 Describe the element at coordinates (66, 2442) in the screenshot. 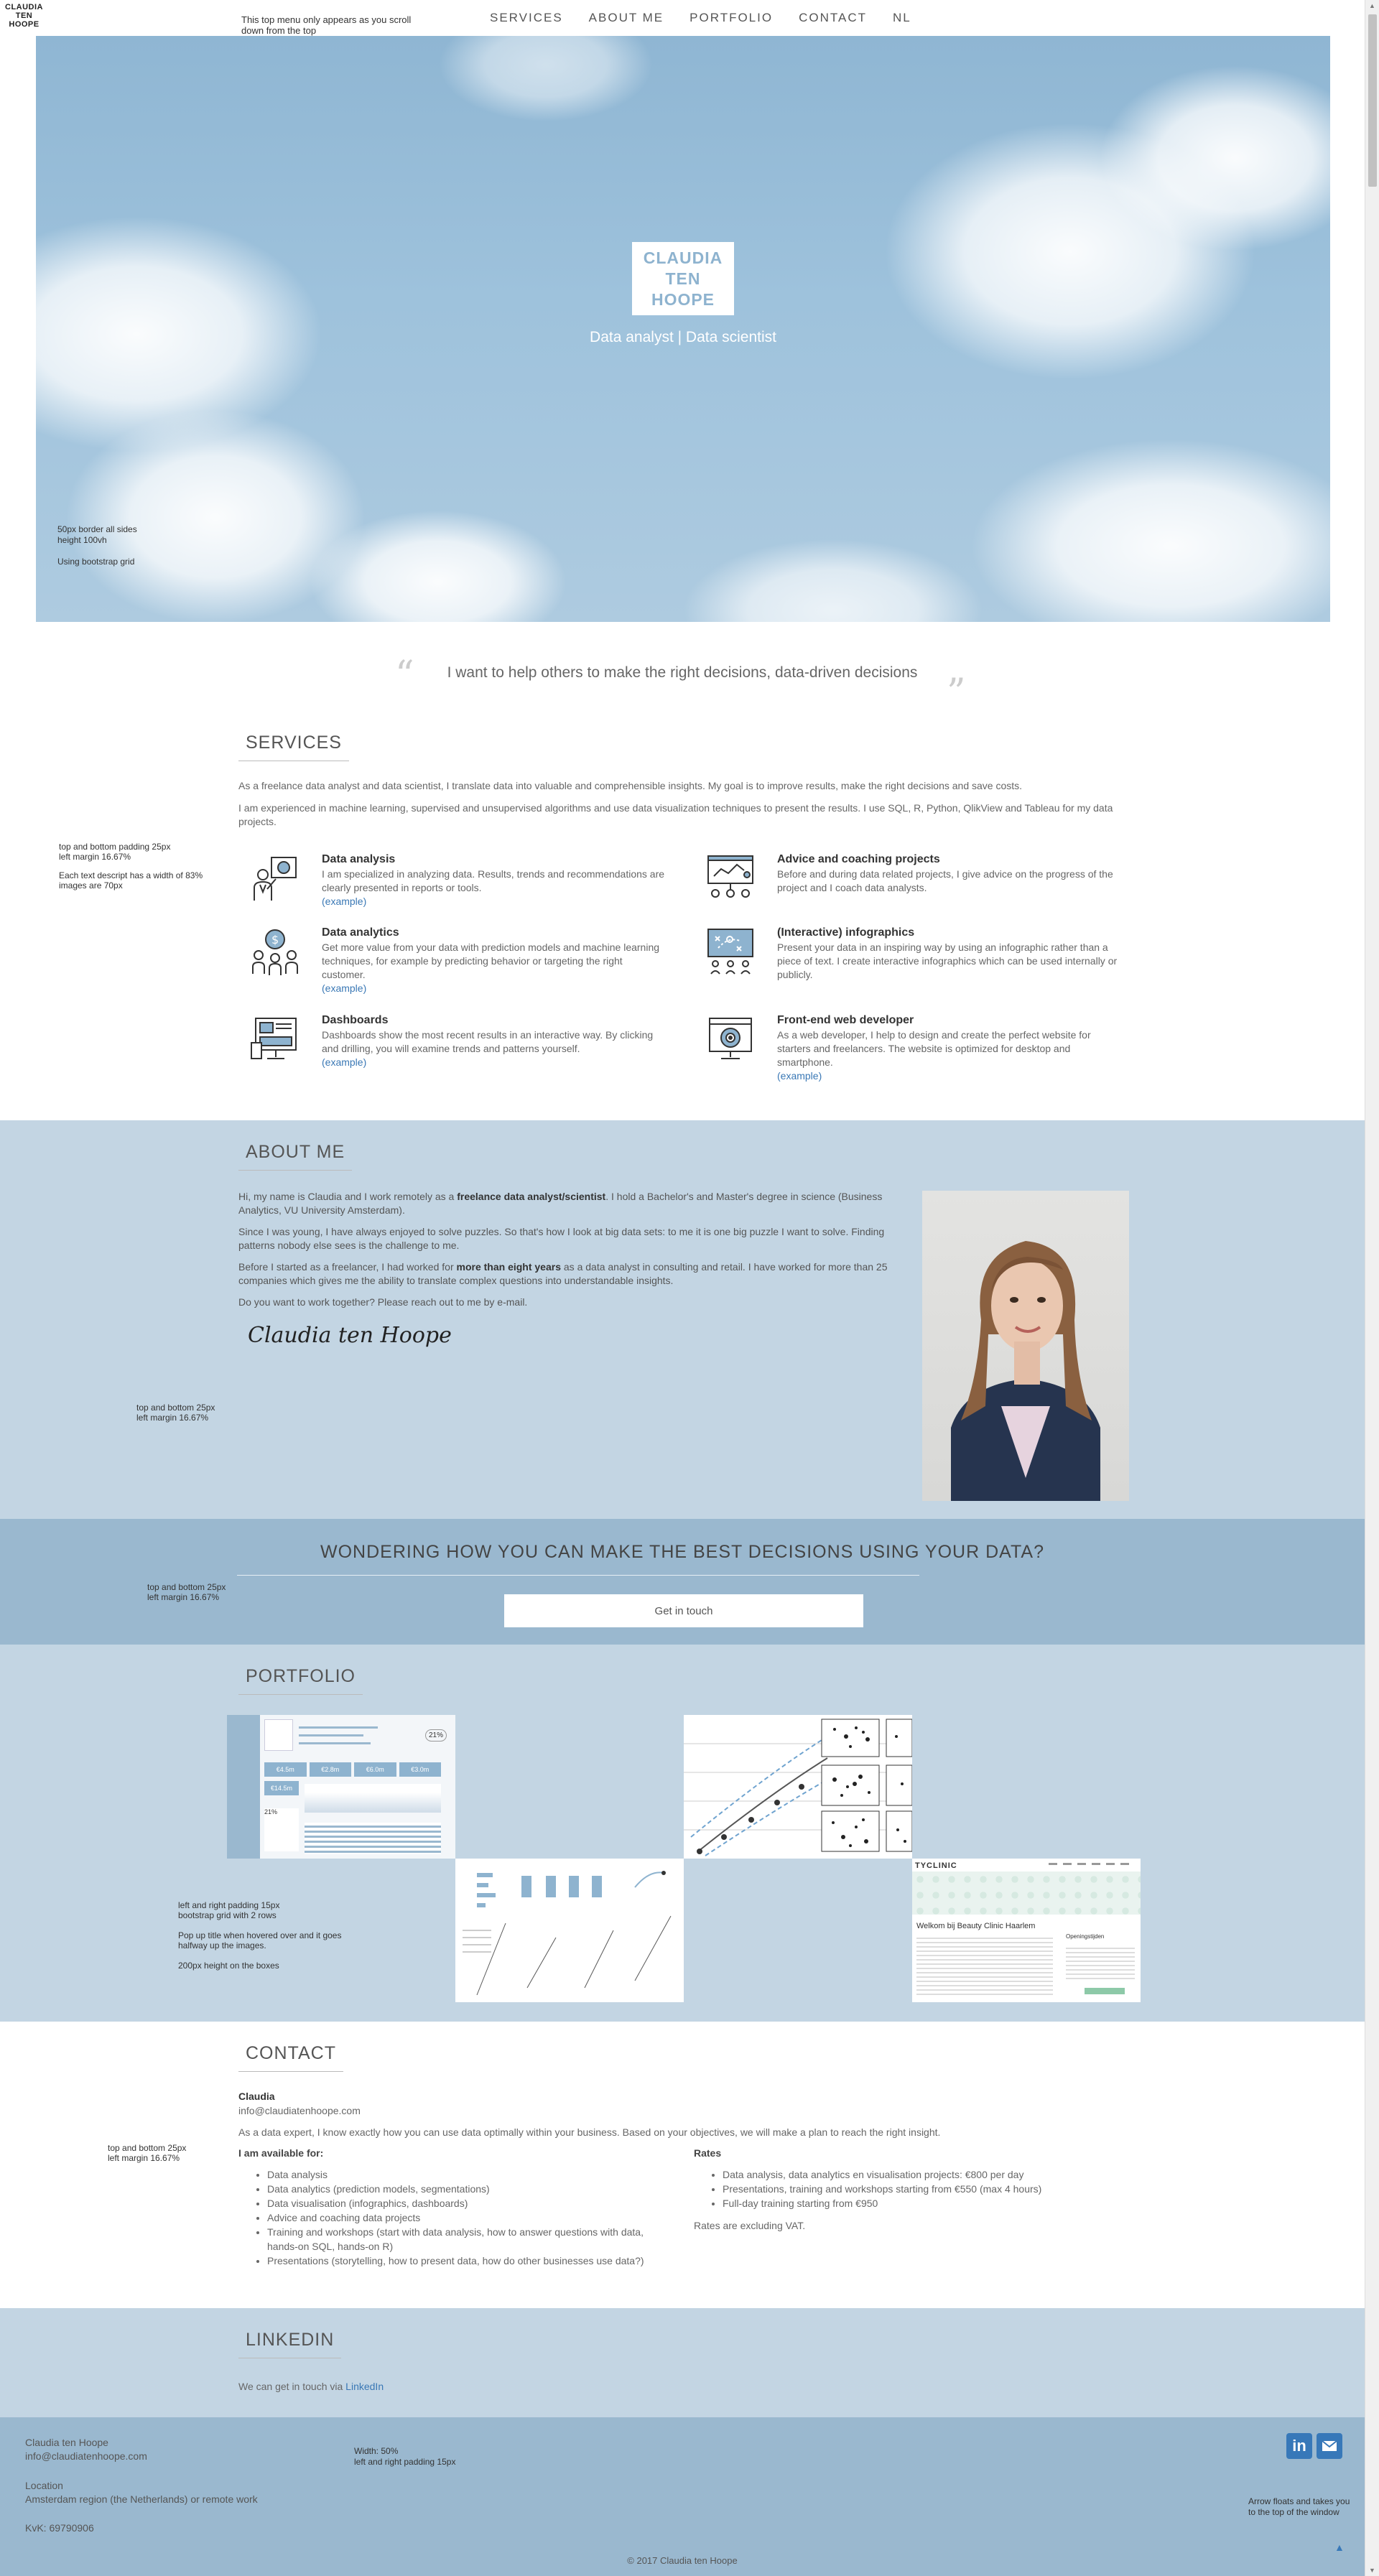

I see `footer-name: Claudia ten Hoope` at that location.